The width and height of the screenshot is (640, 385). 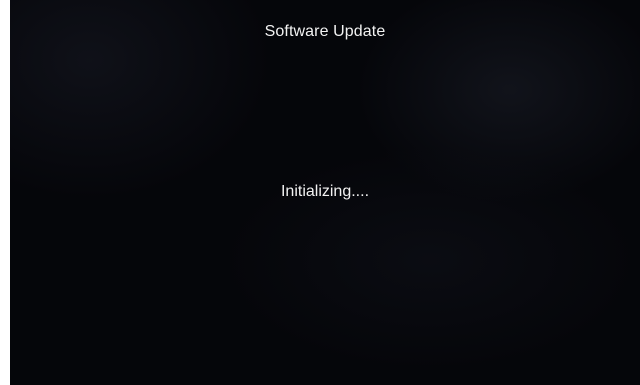 What do you see at coordinates (325, 31) in the screenshot?
I see `page-title: Software Update` at bounding box center [325, 31].